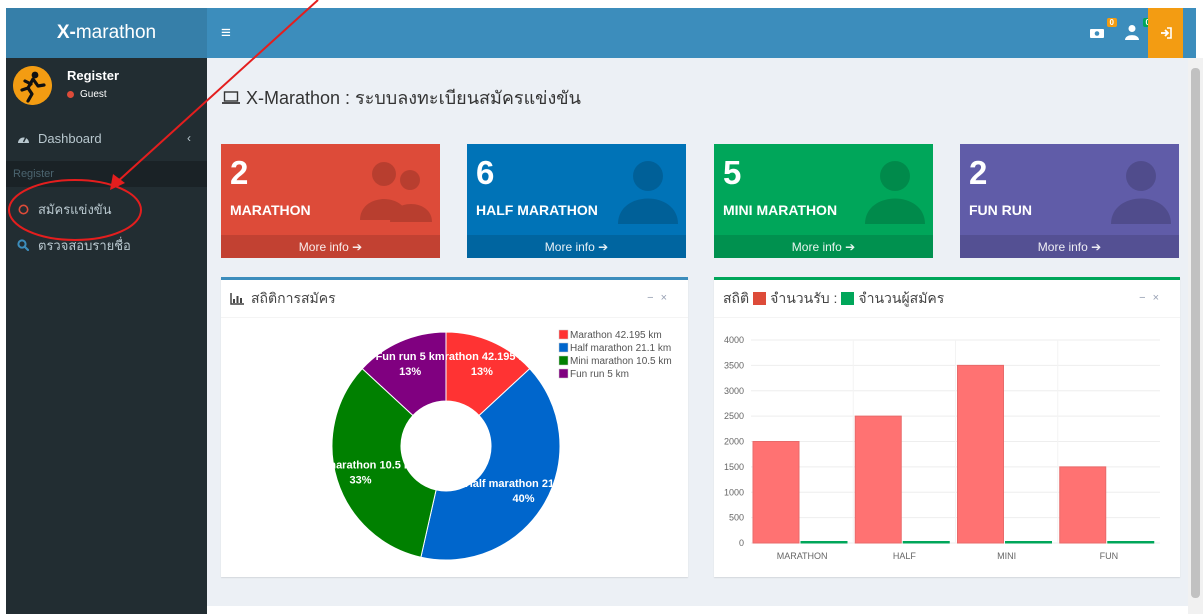 The width and height of the screenshot is (1203, 614). Describe the element at coordinates (802, 556) in the screenshot. I see `x-tick-label: MARATHON` at that location.